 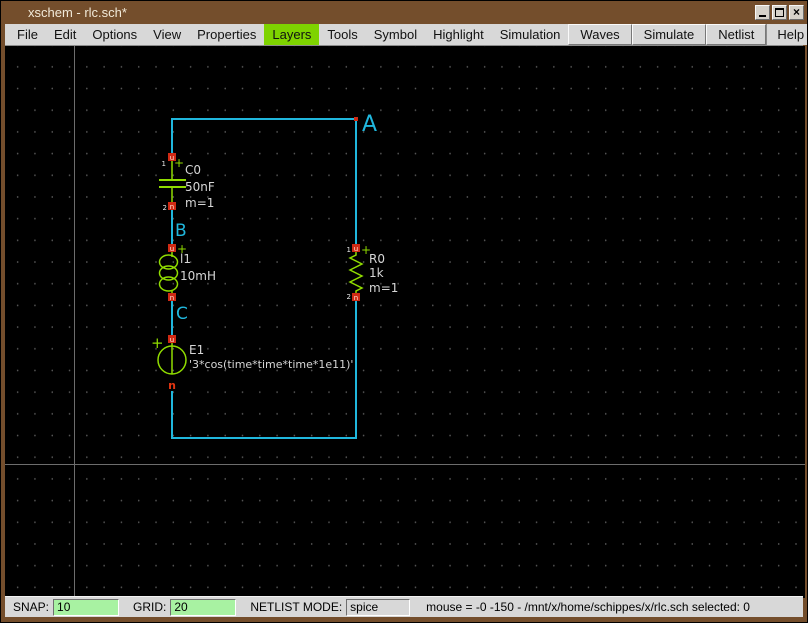 I want to click on wire-end-marker, so click(x=356, y=119).